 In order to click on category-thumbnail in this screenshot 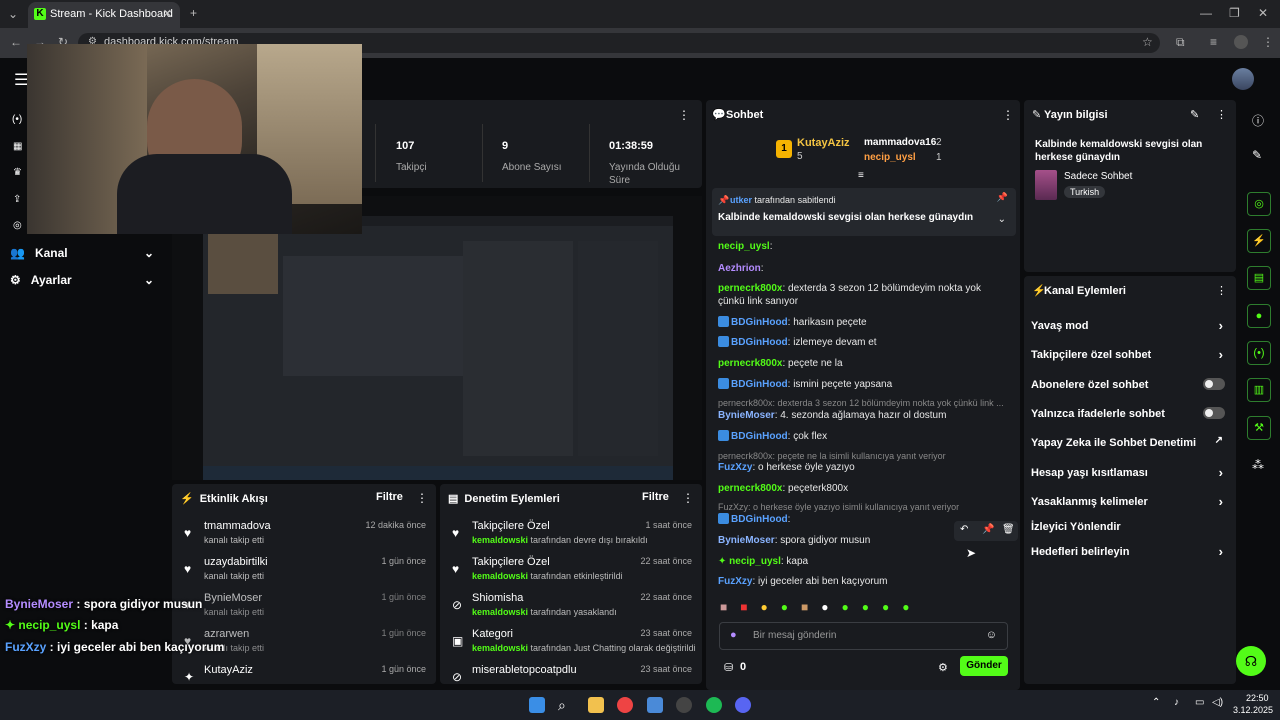, I will do `click(1046, 185)`.